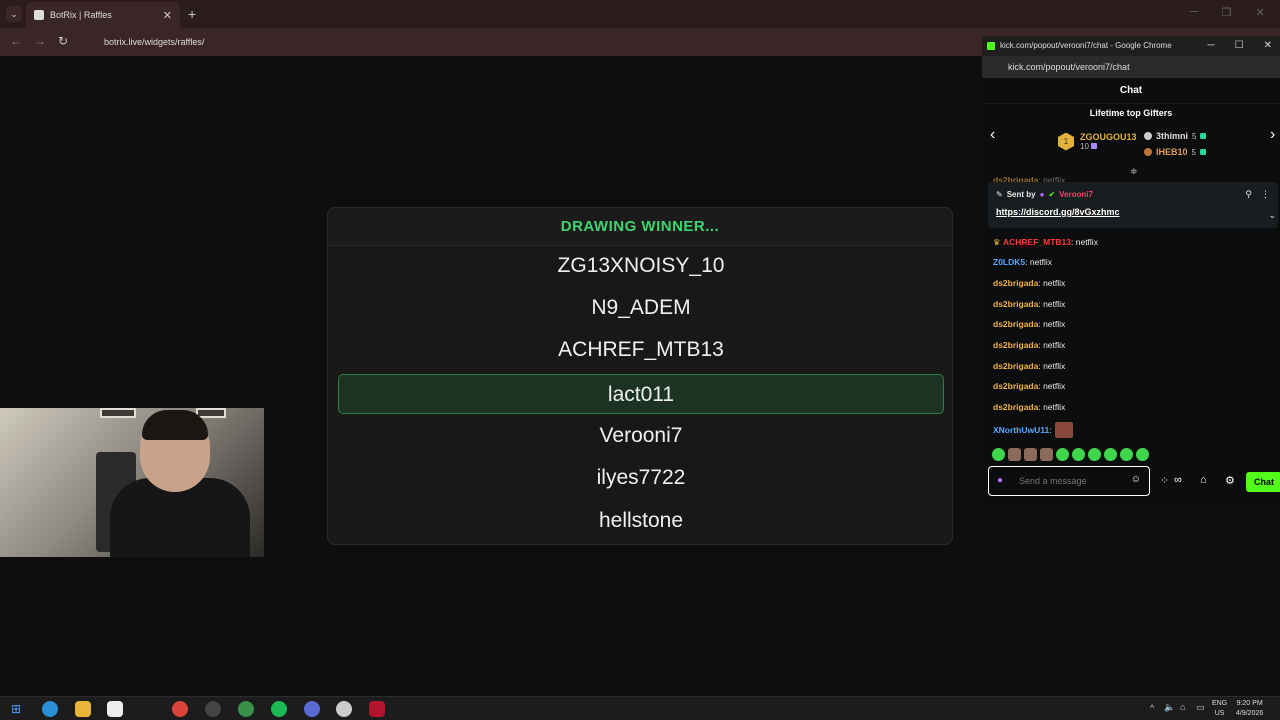 This screenshot has height=720, width=1280. I want to click on adobe-icon, so click(377, 709).